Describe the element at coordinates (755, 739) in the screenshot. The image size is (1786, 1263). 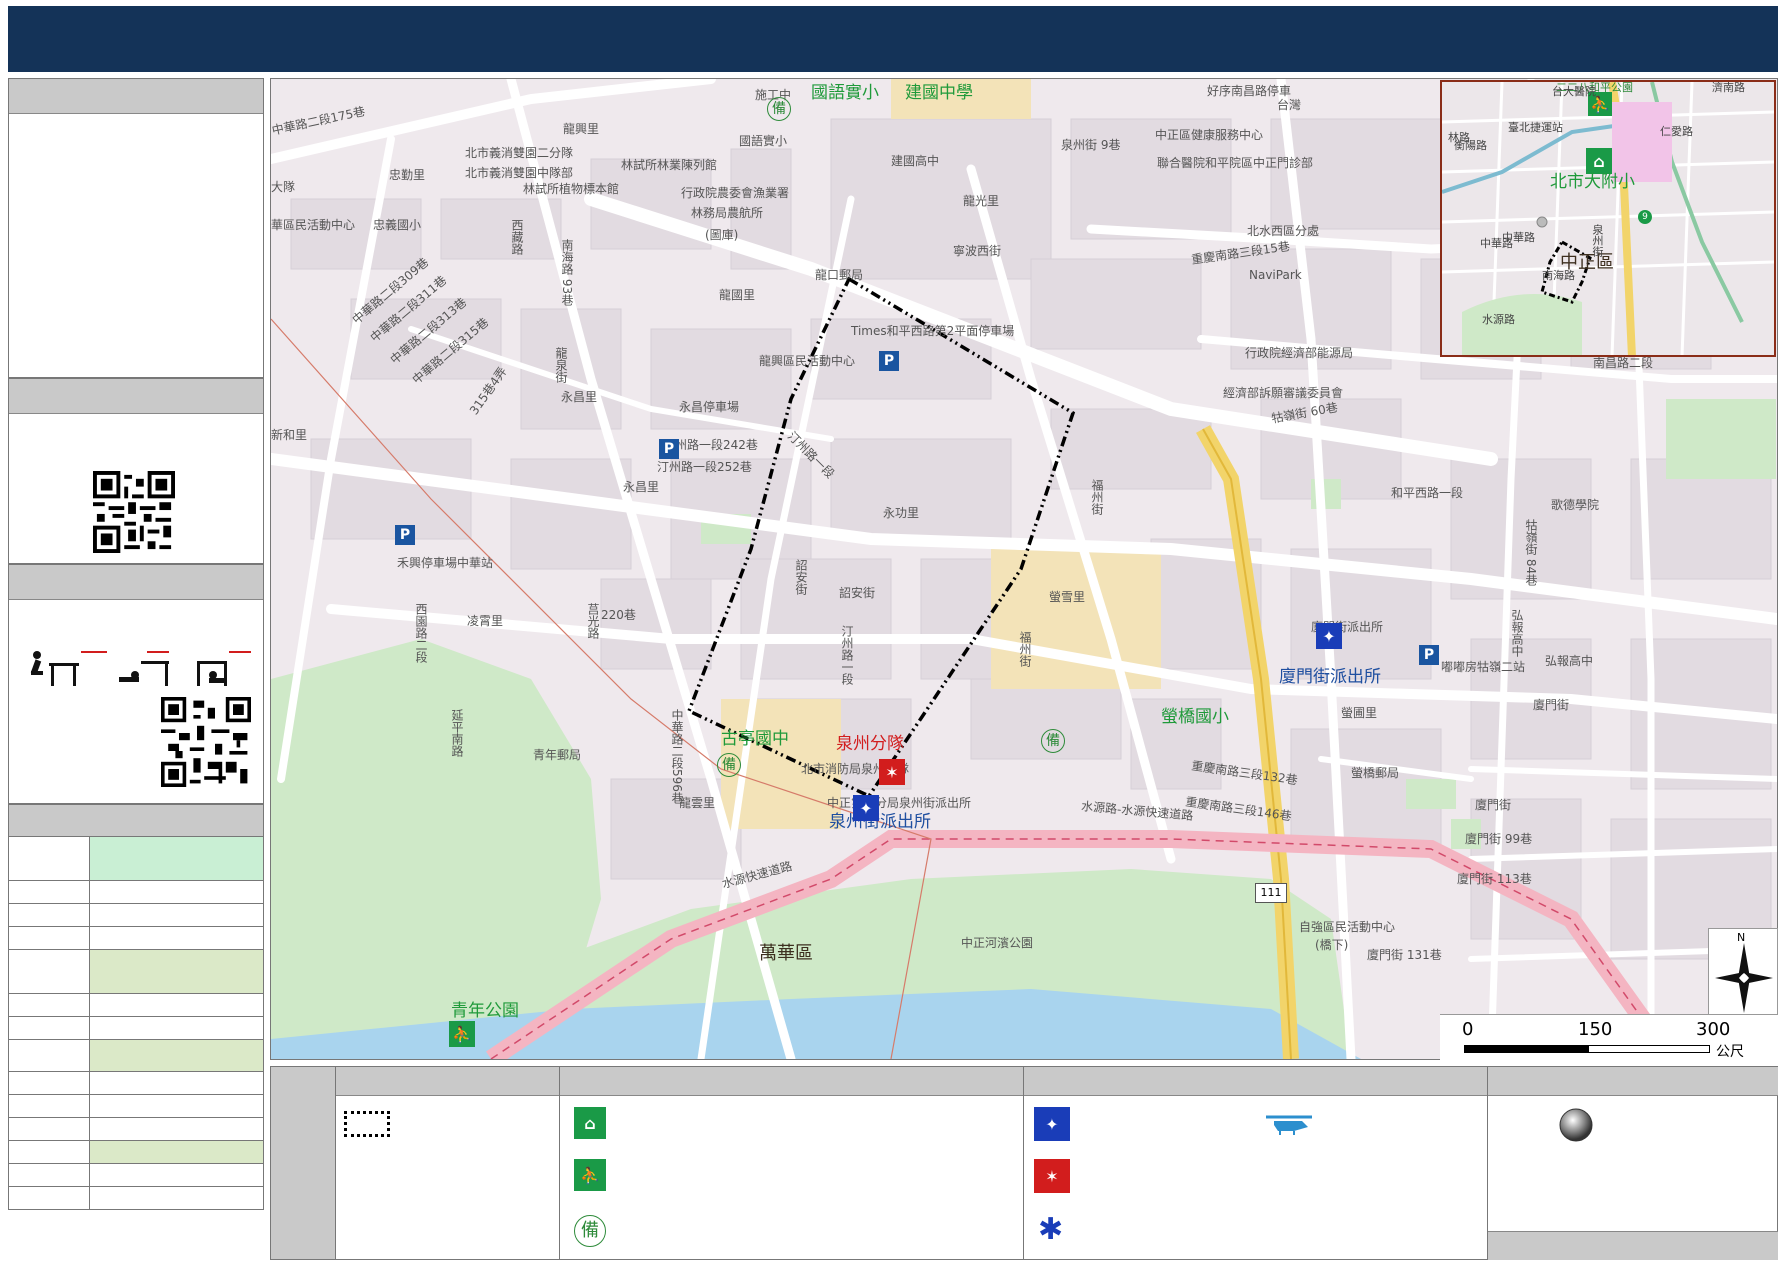
I see `facility-label: 古亭國中` at that location.